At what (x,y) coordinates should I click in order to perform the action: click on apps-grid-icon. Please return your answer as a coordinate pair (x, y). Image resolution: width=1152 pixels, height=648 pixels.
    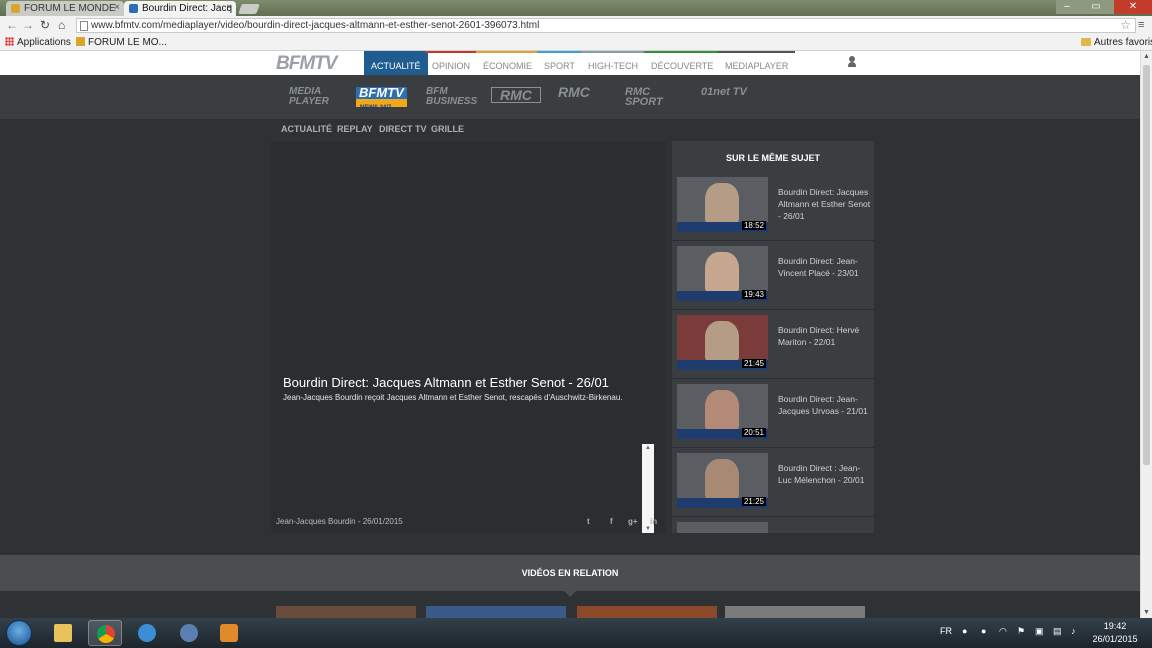
    Looking at the image, I should click on (9, 41).